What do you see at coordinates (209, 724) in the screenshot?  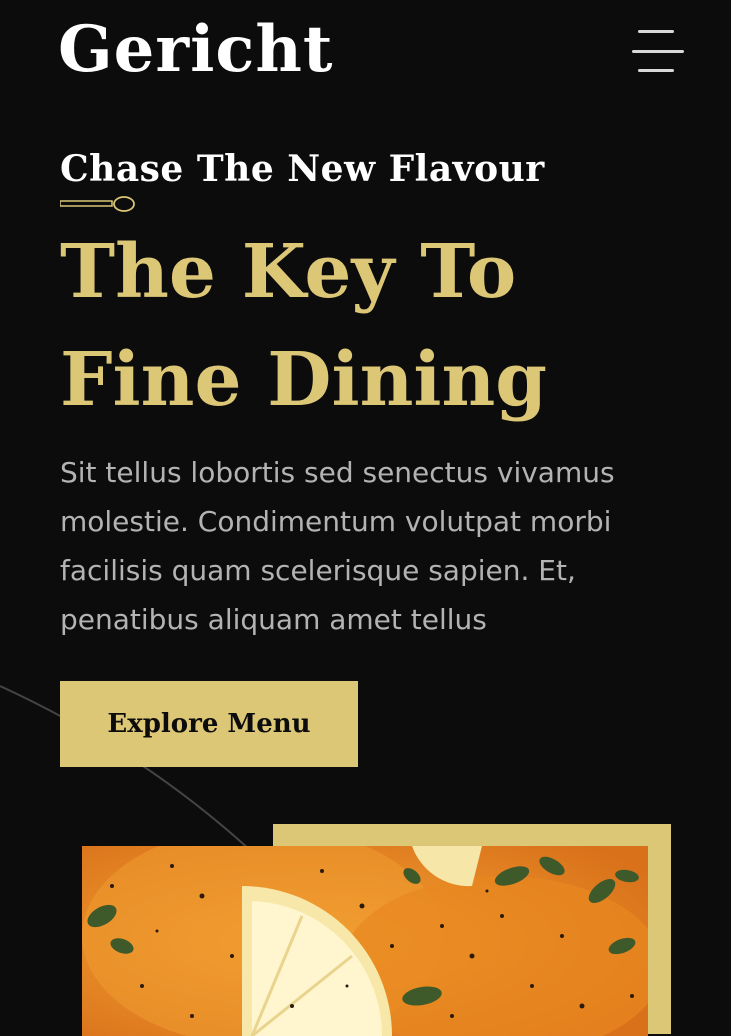 I see `explore-menu-button: Explore Menu` at bounding box center [209, 724].